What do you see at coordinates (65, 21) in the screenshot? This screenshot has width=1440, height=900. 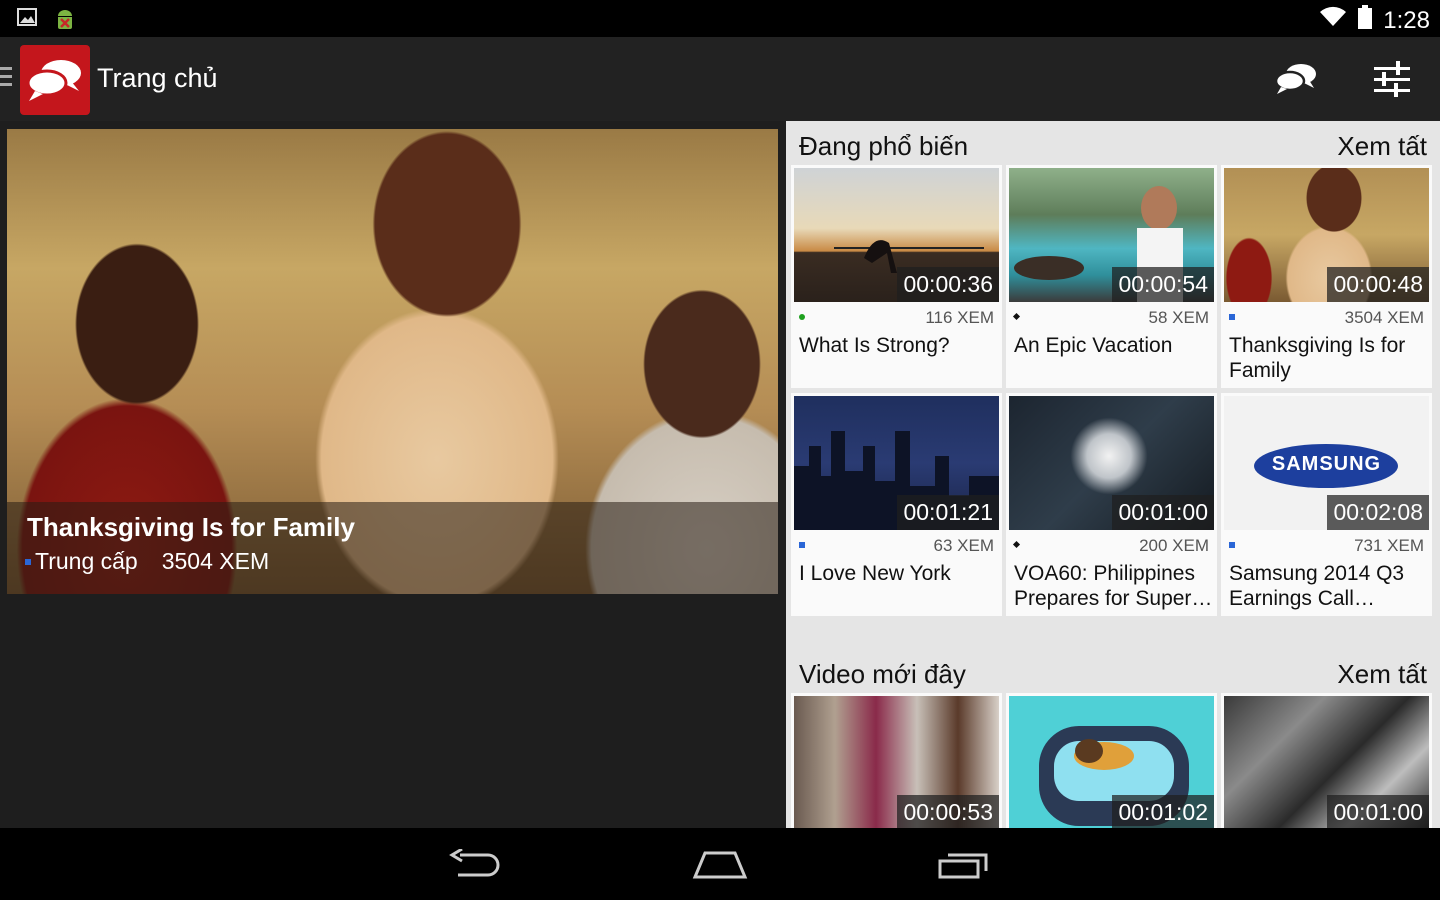 I see `android-debug-icon` at bounding box center [65, 21].